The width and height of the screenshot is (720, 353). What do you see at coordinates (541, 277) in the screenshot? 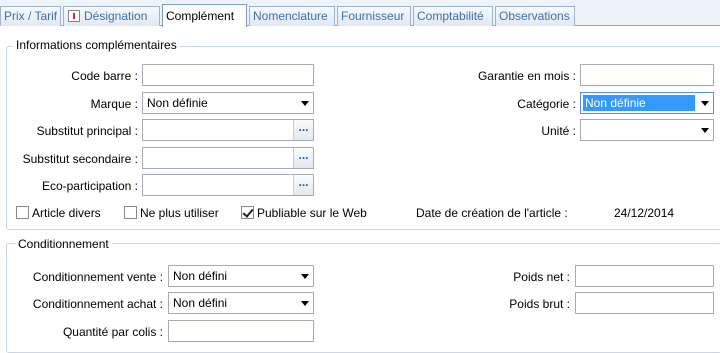
I see `poids-net-label: Poids net :` at bounding box center [541, 277].